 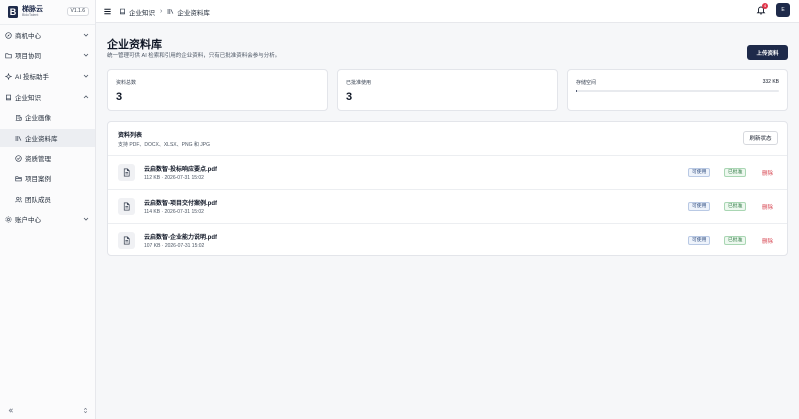 I want to click on brand-name: 梯脉云, so click(x=32, y=10).